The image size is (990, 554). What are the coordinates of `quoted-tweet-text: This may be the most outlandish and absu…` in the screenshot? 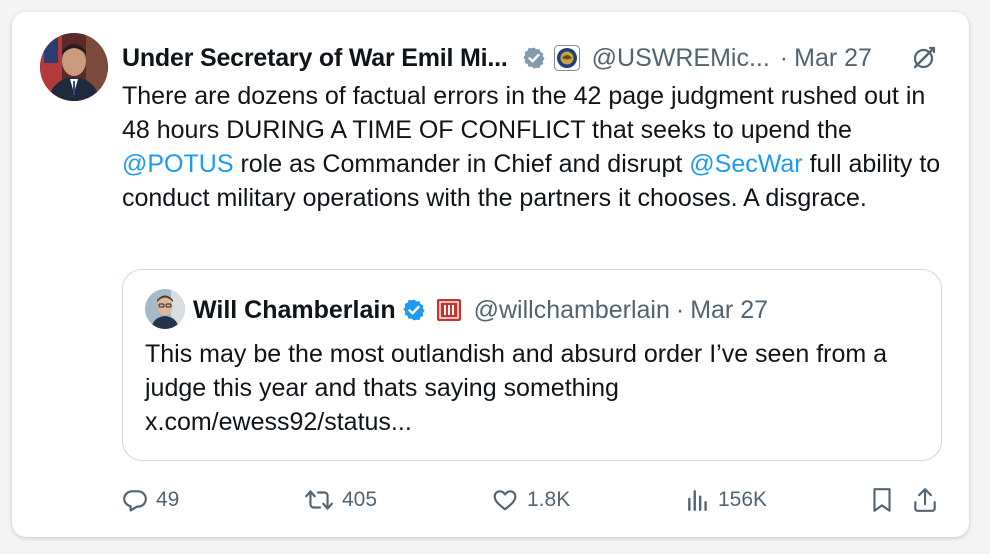 It's located at (535, 388).